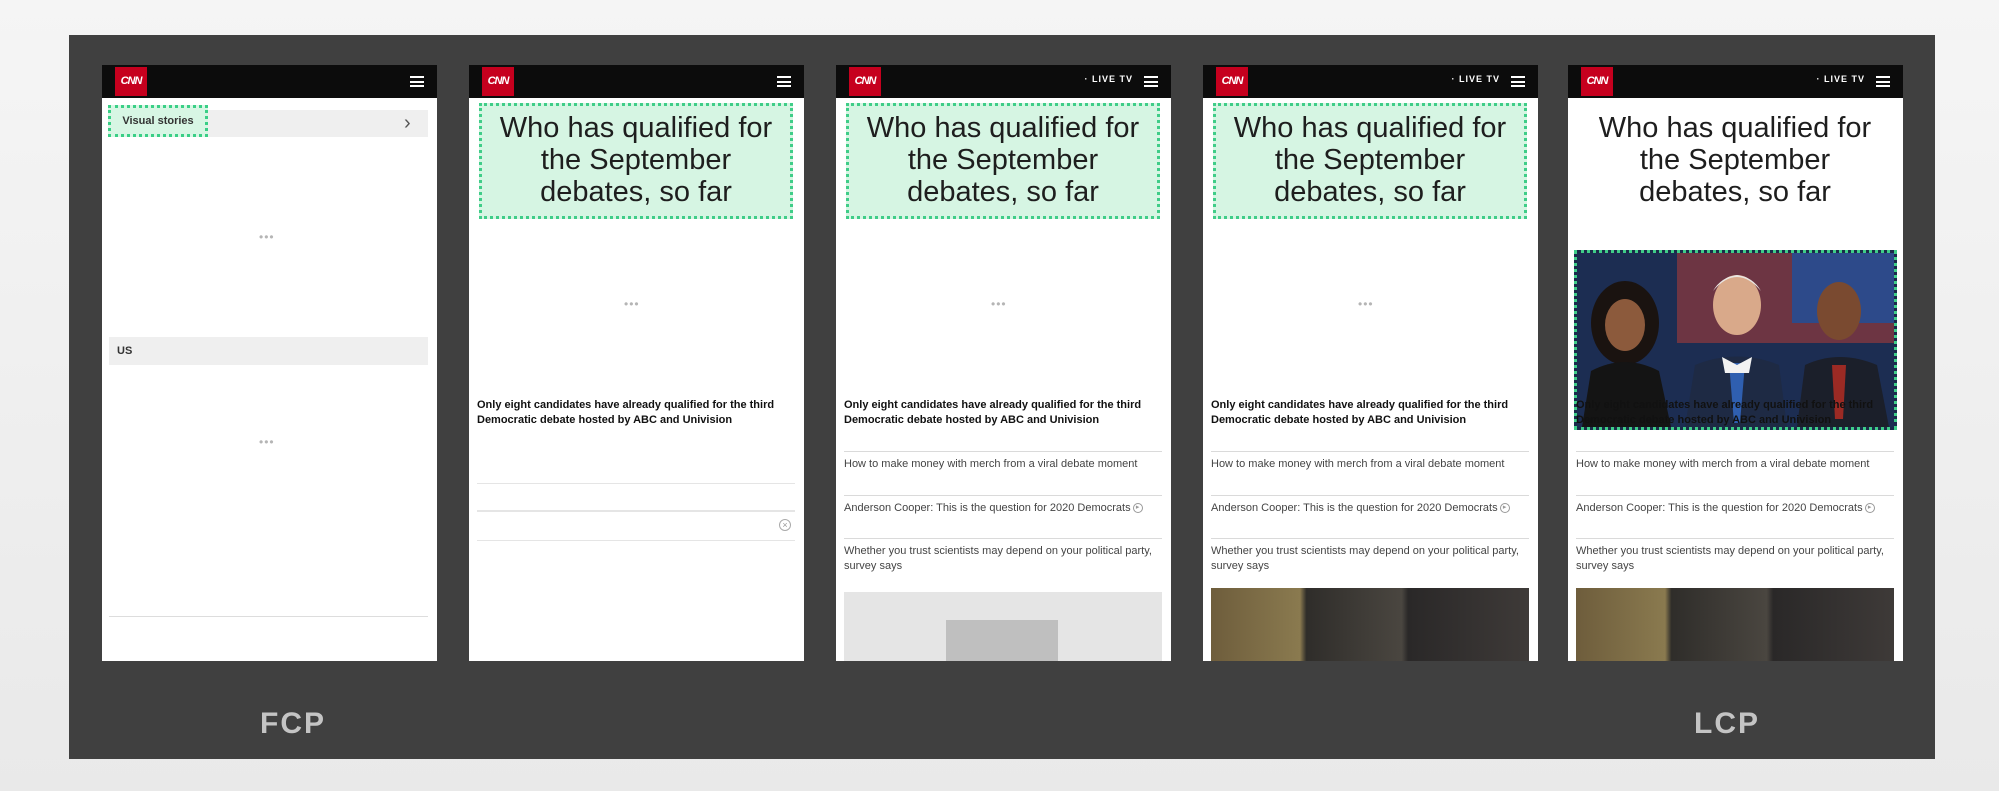  Describe the element at coordinates (636, 526) in the screenshot. I see `loading-story-row: ×` at that location.